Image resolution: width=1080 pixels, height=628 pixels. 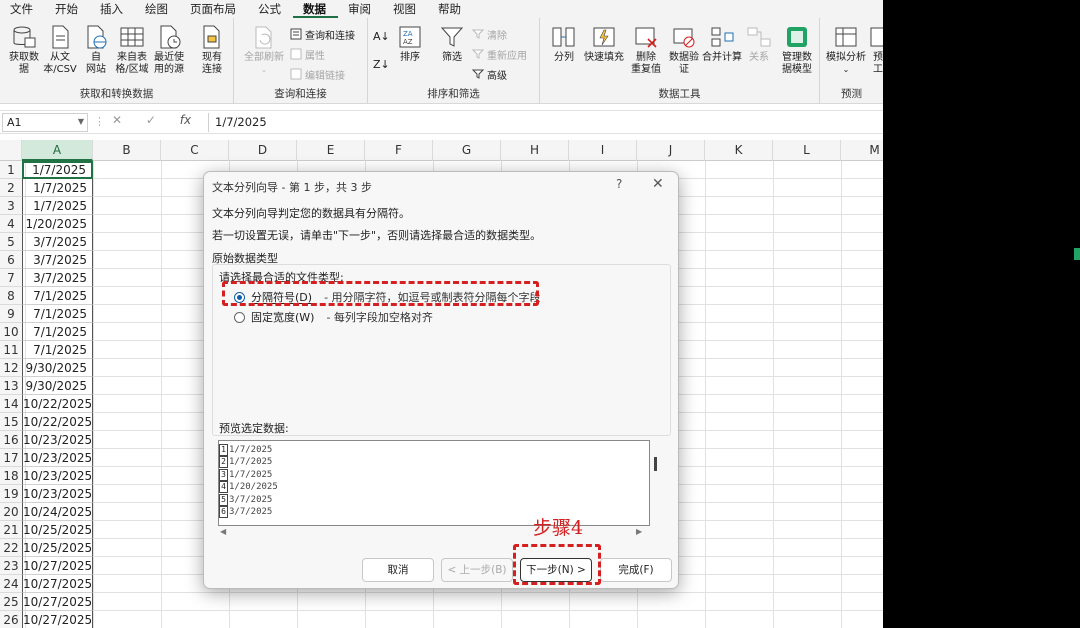 What do you see at coordinates (11, 278) in the screenshot?
I see `row-header: 7` at bounding box center [11, 278].